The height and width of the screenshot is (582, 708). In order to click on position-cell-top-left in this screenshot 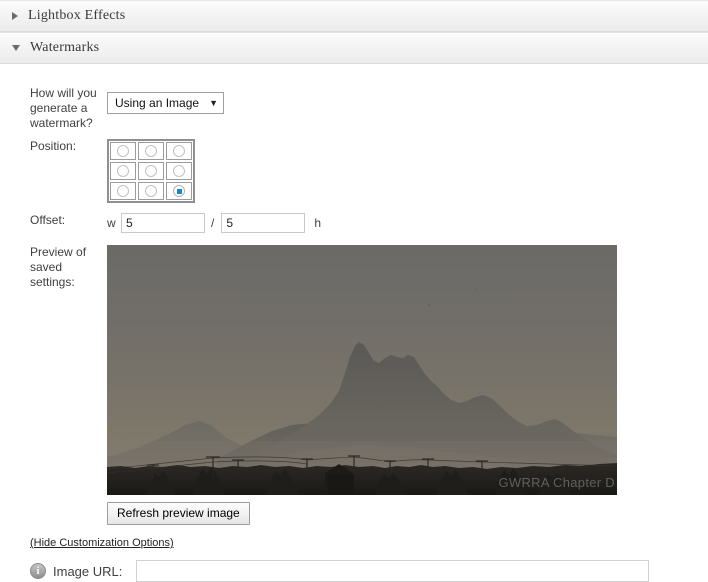, I will do `click(123, 151)`.